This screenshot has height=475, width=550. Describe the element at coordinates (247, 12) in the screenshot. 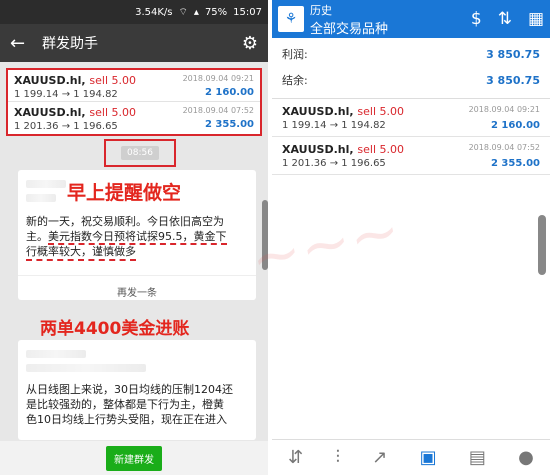

I see `clock: 15:07` at that location.